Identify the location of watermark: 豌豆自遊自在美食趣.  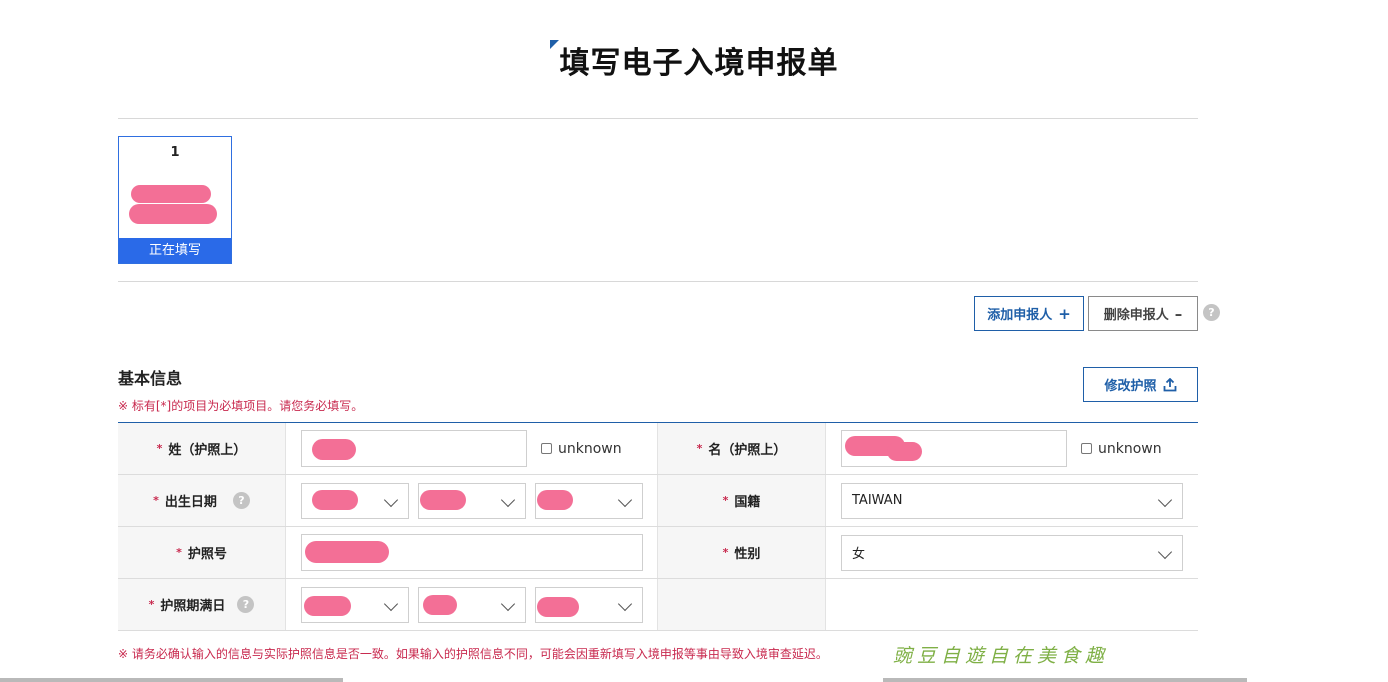
(1001, 656).